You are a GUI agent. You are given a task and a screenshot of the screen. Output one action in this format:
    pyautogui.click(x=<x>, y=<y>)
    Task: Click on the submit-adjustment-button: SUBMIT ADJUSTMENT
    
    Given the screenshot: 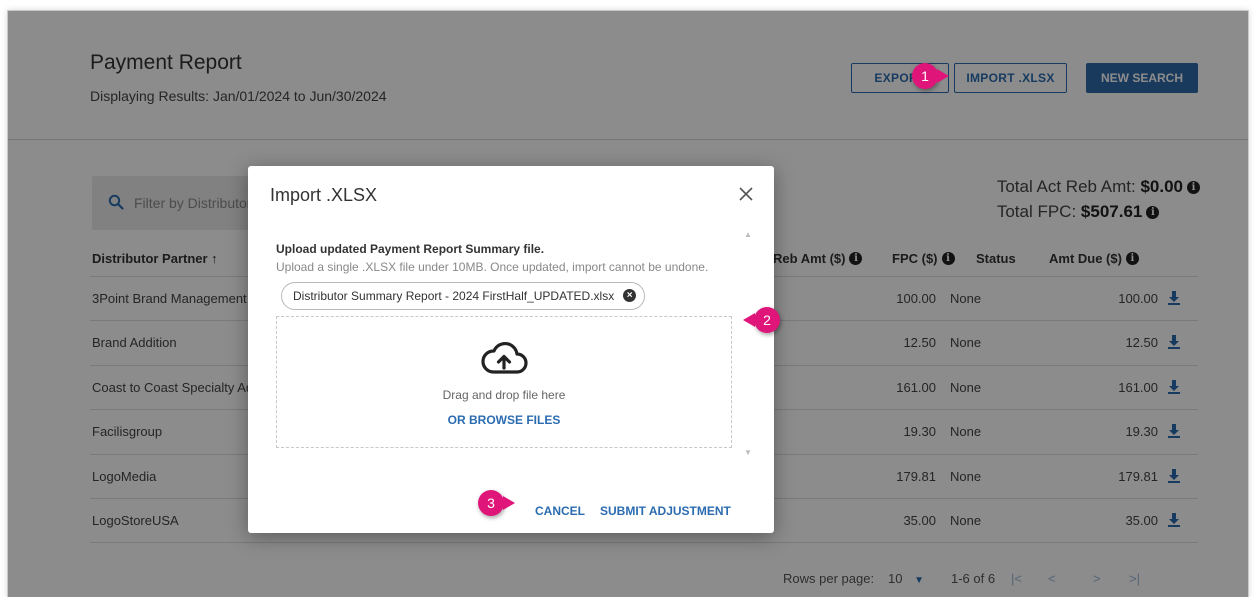 What is the action you would take?
    pyautogui.click(x=665, y=511)
    